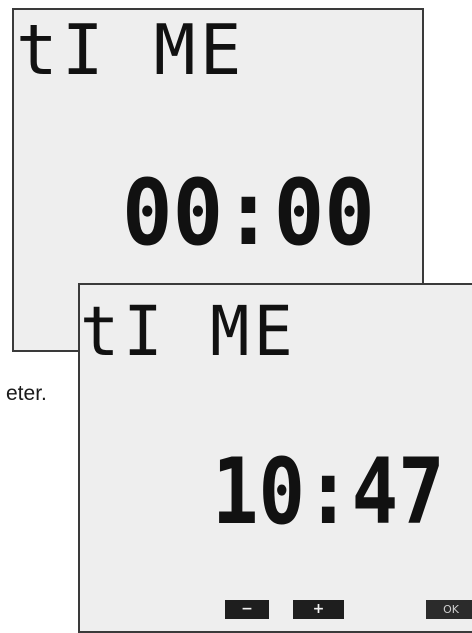 The width and height of the screenshot is (472, 633). I want to click on decrement-softkey: −, so click(247, 609).